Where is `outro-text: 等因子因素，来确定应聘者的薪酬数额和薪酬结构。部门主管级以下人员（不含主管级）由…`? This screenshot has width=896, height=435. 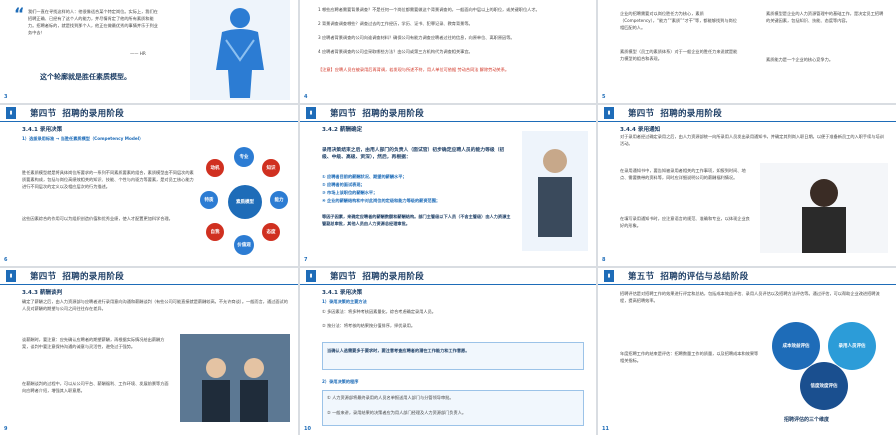
outro-text: 等因子因素，来确定应聘者的薪酬数额和薪酬结构。部门主管级以下人员（不含主管级）由… is located at coordinates (416, 220).